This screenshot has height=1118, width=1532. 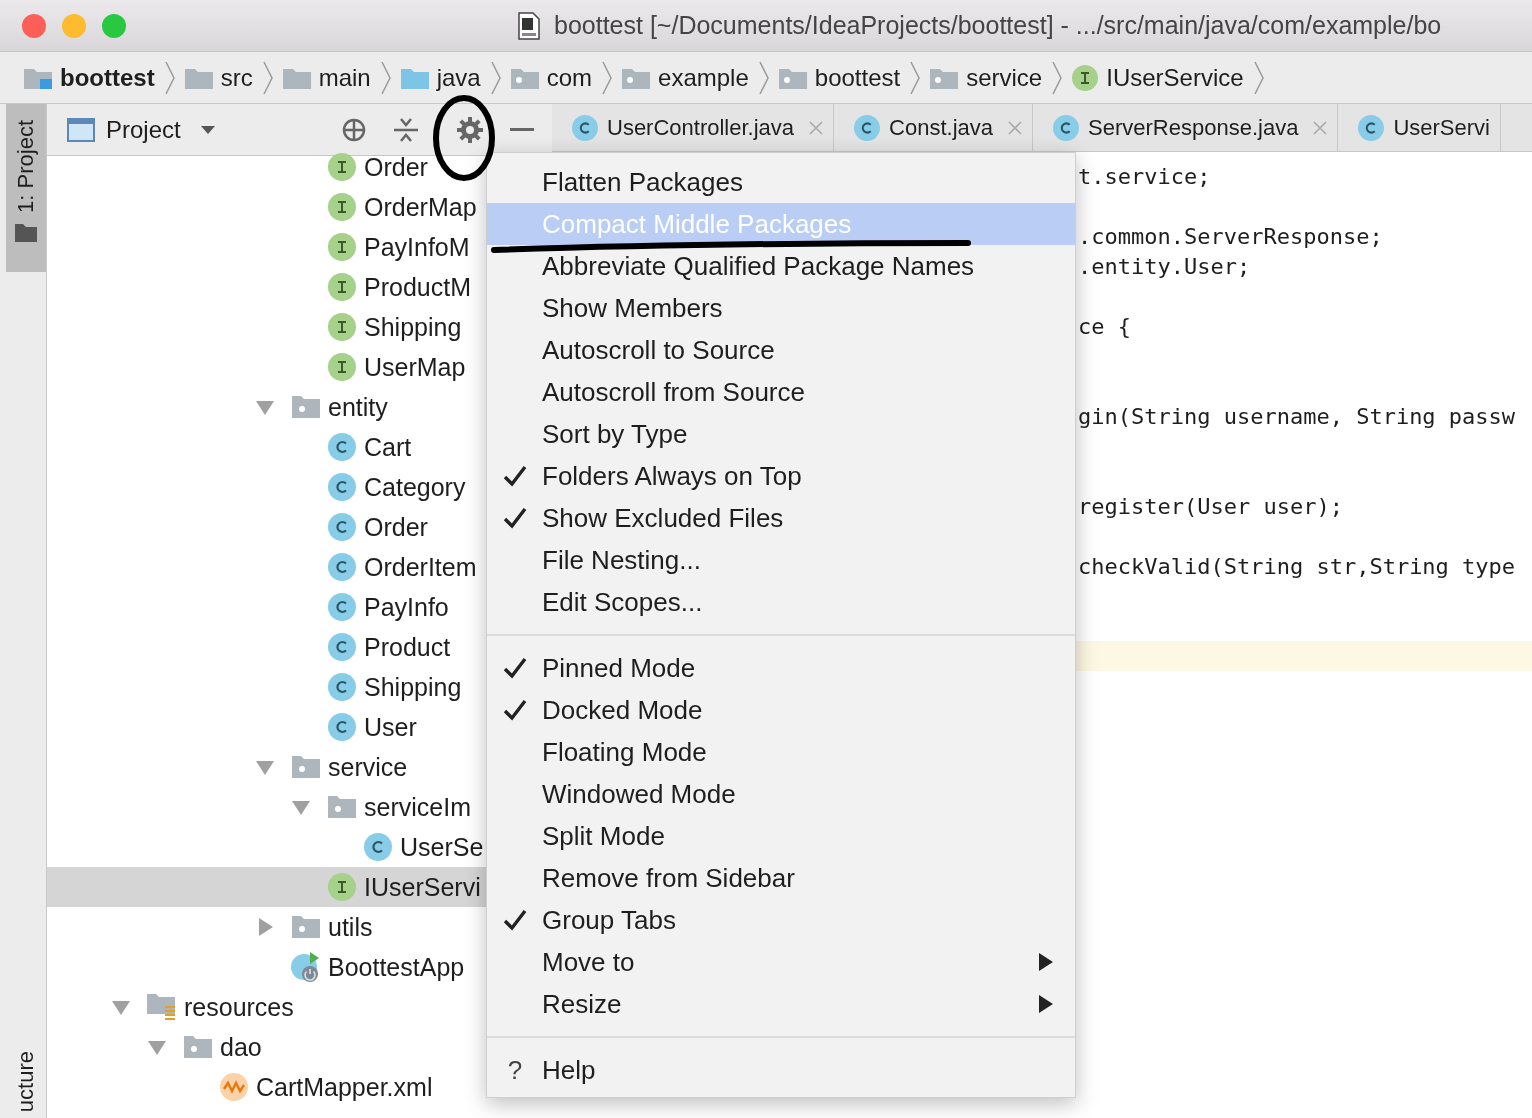 What do you see at coordinates (1104, 326) in the screenshot?
I see `code-line: ce {` at bounding box center [1104, 326].